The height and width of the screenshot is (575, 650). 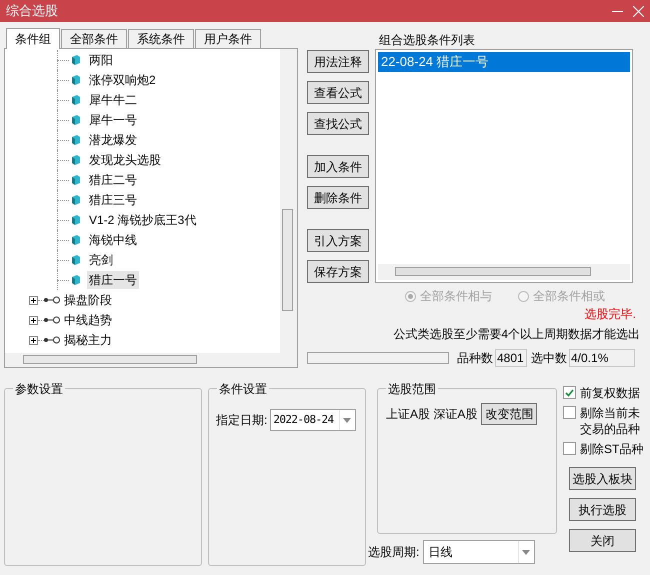 I want to click on action-button: 查找公式, so click(x=338, y=123).